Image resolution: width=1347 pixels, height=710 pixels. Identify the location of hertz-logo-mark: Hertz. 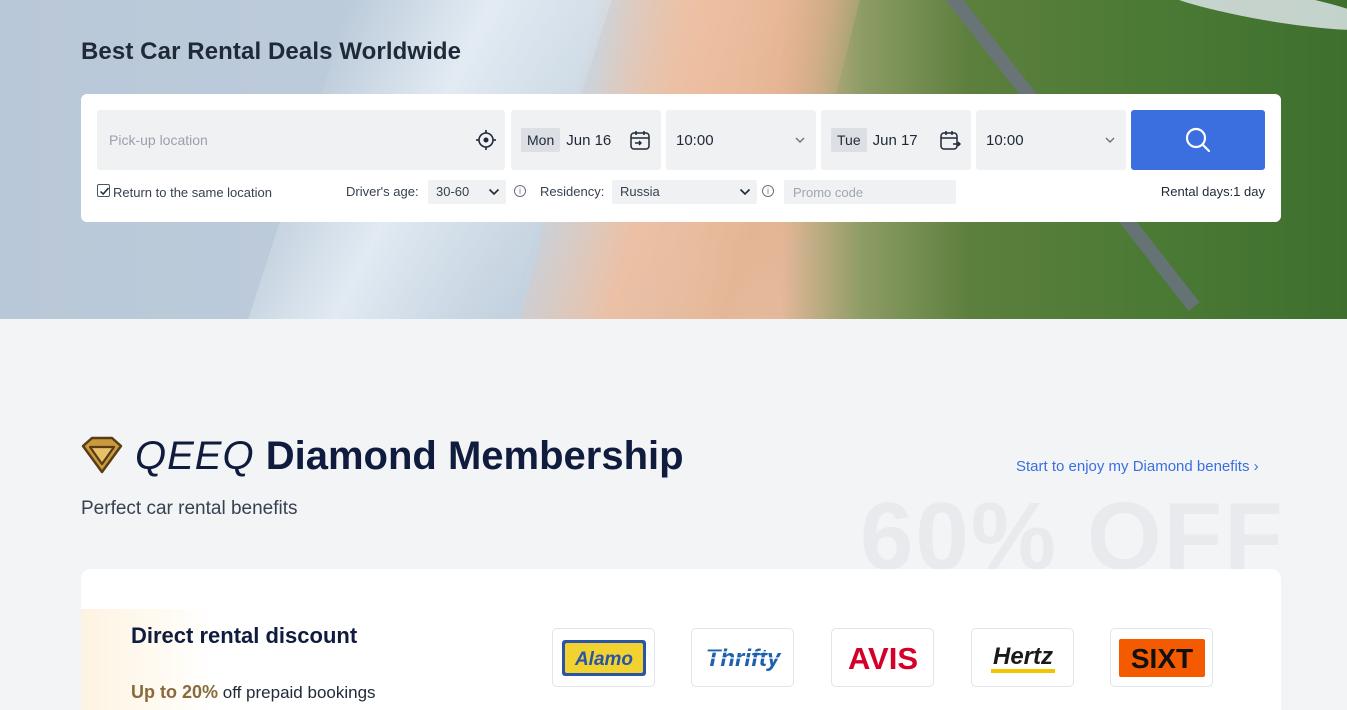
(1022, 658).